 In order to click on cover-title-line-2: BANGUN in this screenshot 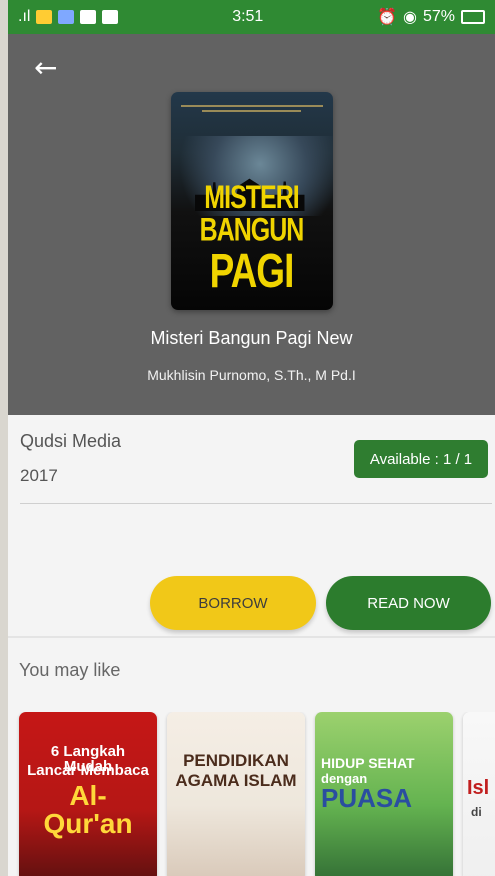, I will do `click(252, 230)`.